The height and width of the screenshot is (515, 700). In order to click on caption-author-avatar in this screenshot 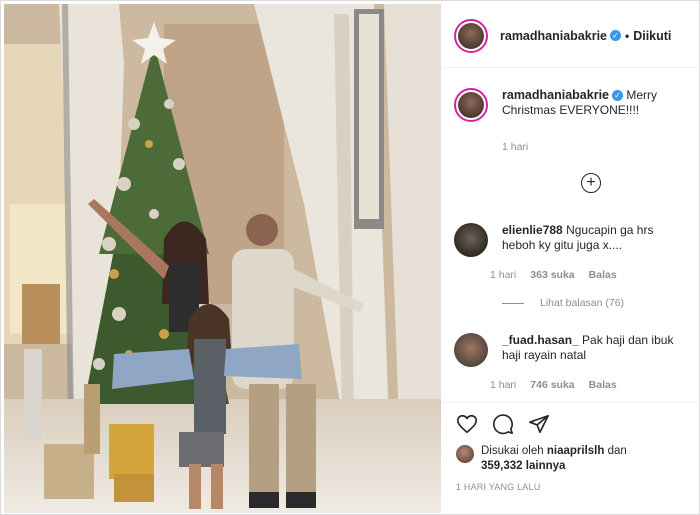, I will do `click(471, 105)`.